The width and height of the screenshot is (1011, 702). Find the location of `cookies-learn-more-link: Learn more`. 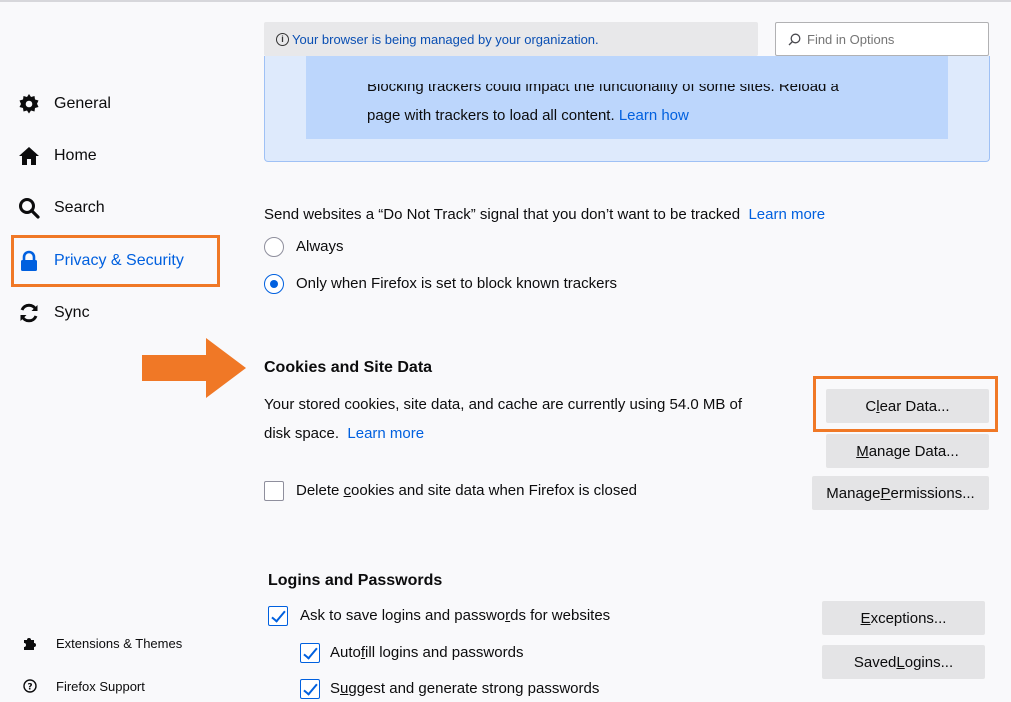

cookies-learn-more-link: Learn more is located at coordinates (385, 433).